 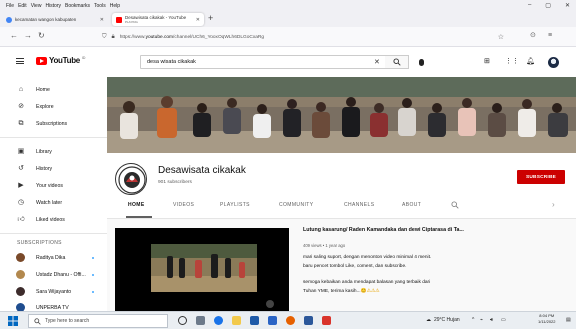 What do you see at coordinates (53, 203) in the screenshot?
I see `sidebar-item-watch-later: ◷ Watch later` at bounding box center [53, 203].